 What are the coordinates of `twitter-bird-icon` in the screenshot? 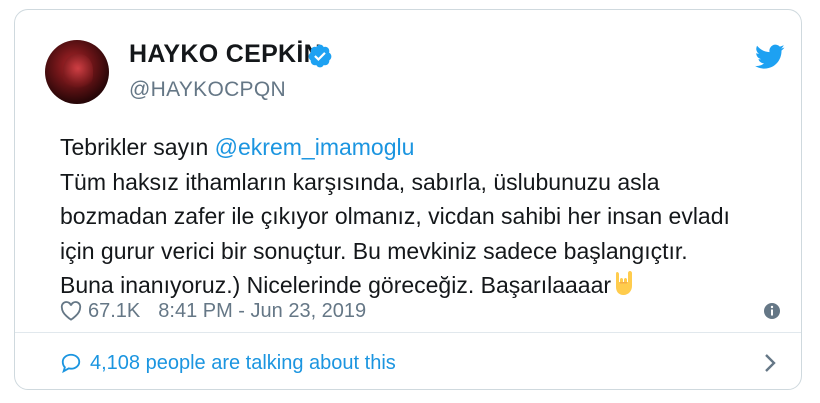 It's located at (770, 57).